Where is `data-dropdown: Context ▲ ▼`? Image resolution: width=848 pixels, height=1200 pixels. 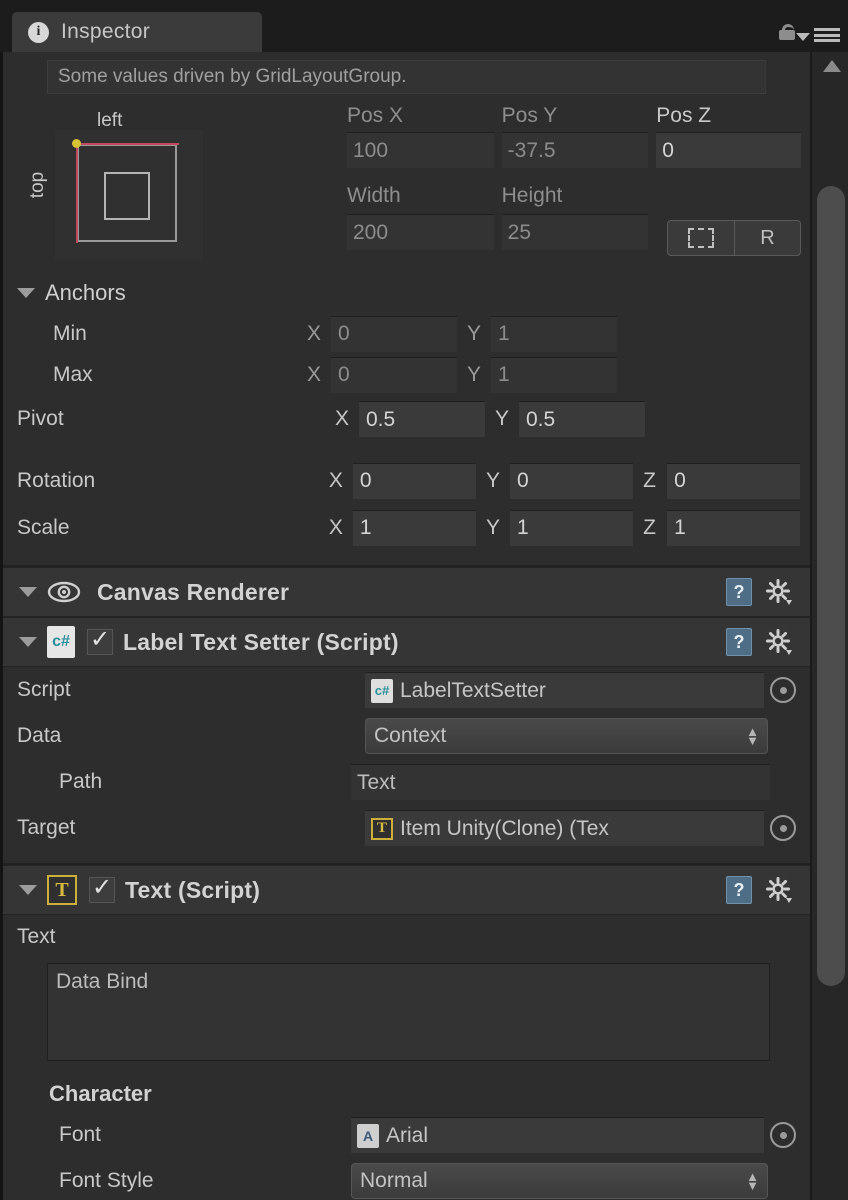 data-dropdown: Context ▲ ▼ is located at coordinates (566, 736).